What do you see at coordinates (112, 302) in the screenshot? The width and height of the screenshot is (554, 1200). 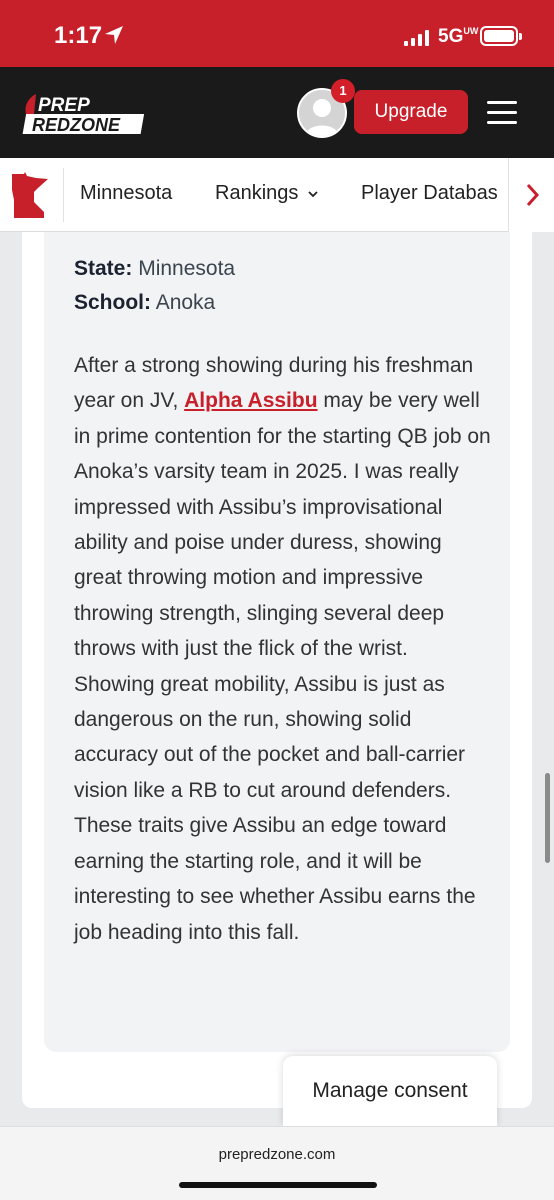 I see `school-label: School:` at bounding box center [112, 302].